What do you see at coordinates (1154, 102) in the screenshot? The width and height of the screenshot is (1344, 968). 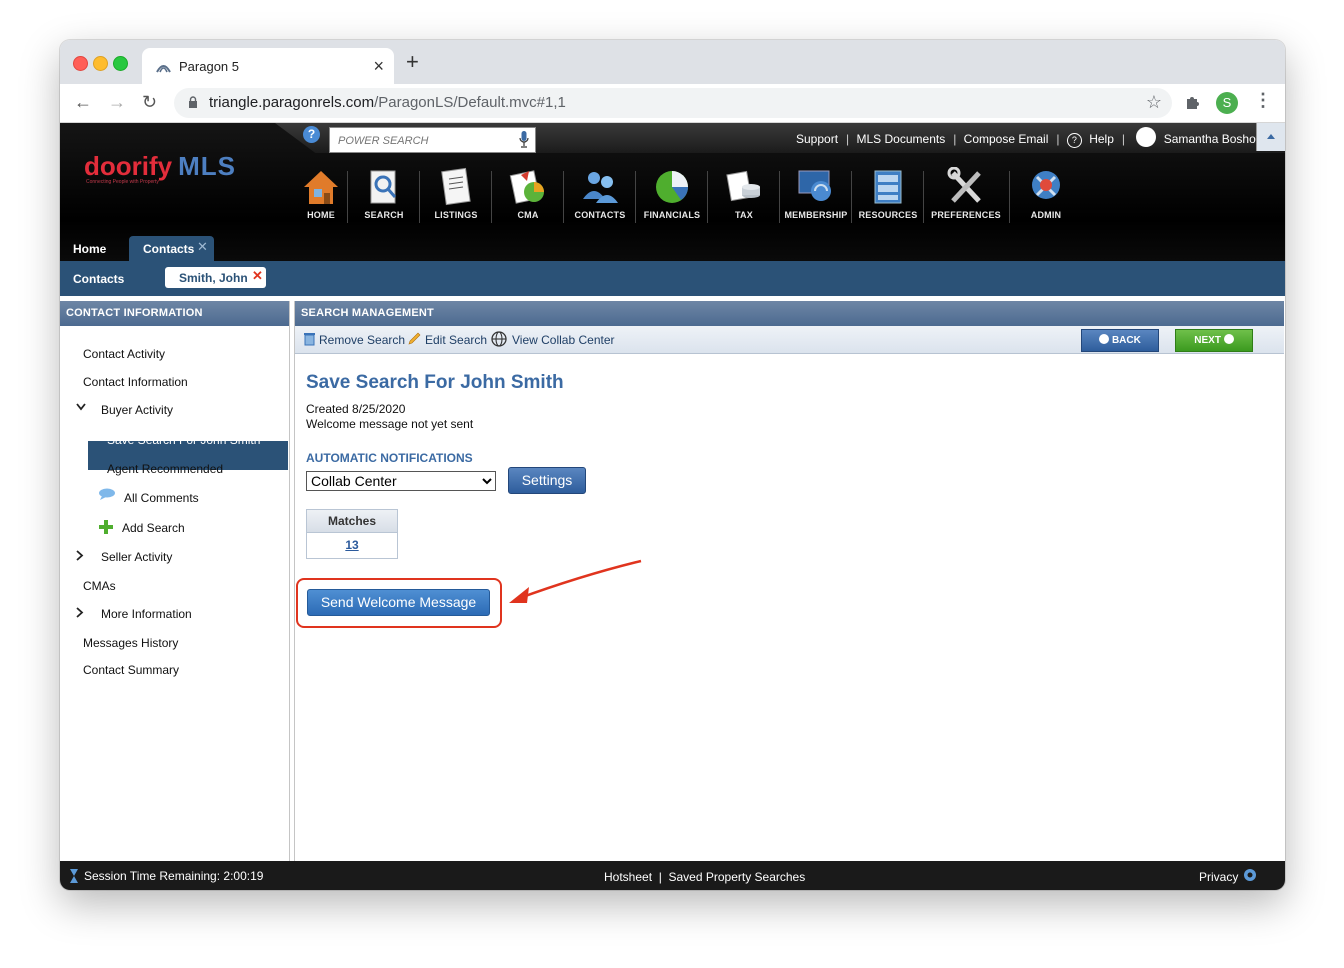 I see `bookmark-star-icon: ☆` at bounding box center [1154, 102].